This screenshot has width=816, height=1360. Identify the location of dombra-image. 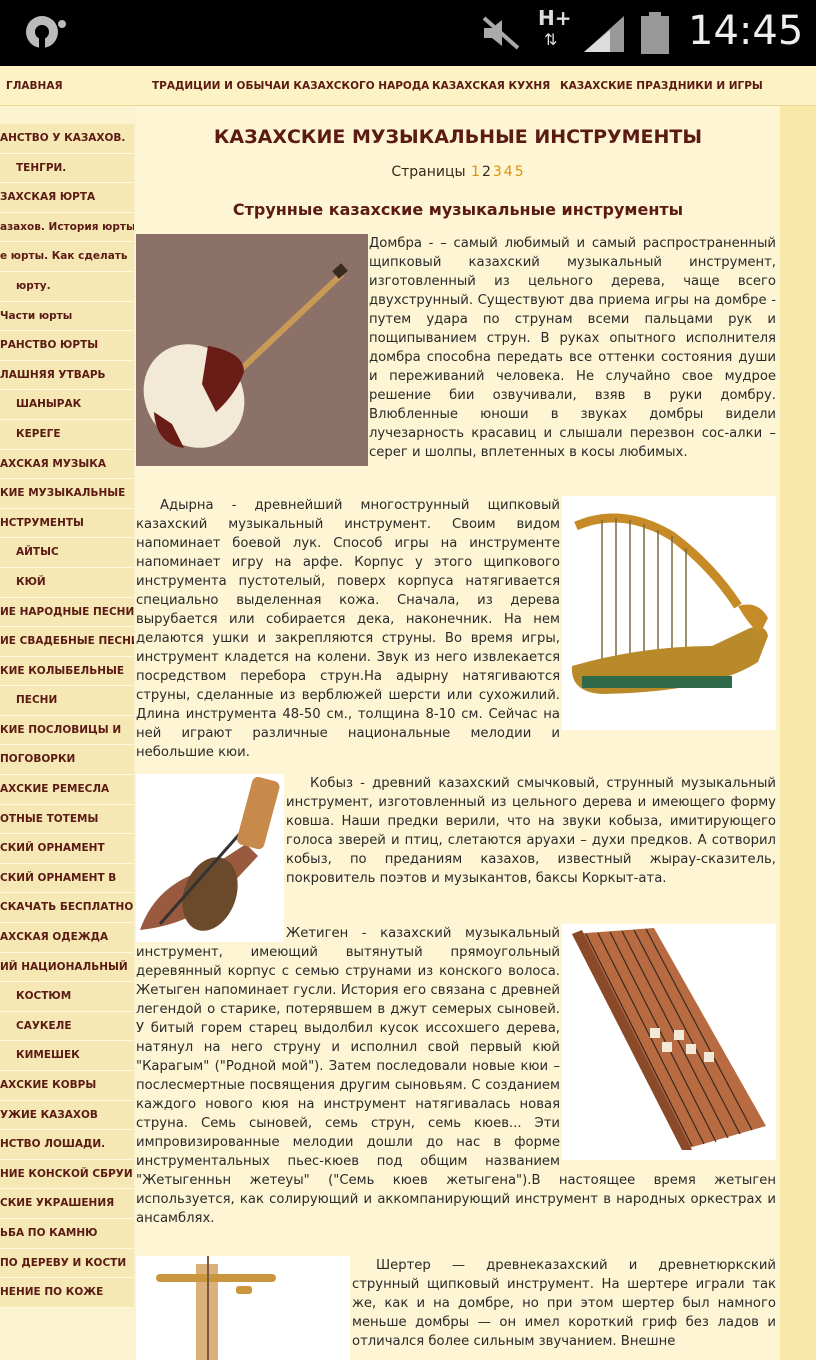
(252, 350).